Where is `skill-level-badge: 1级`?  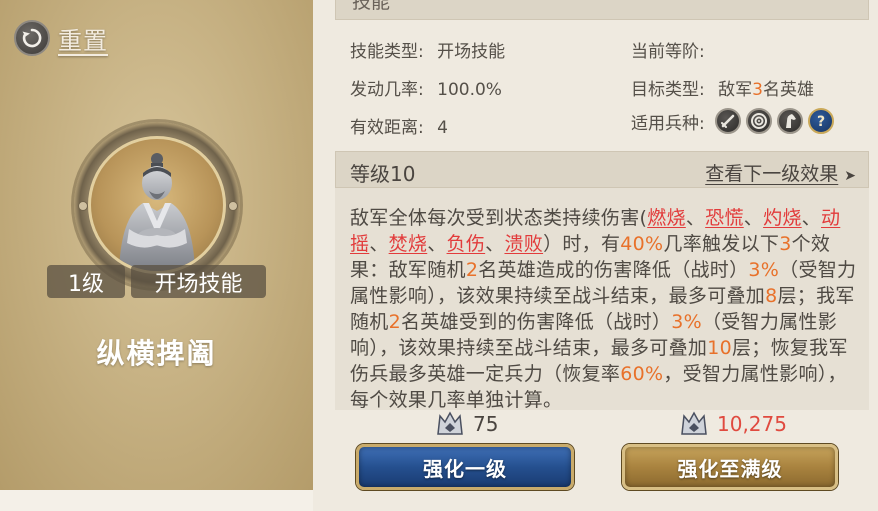 skill-level-badge: 1级 is located at coordinates (86, 281).